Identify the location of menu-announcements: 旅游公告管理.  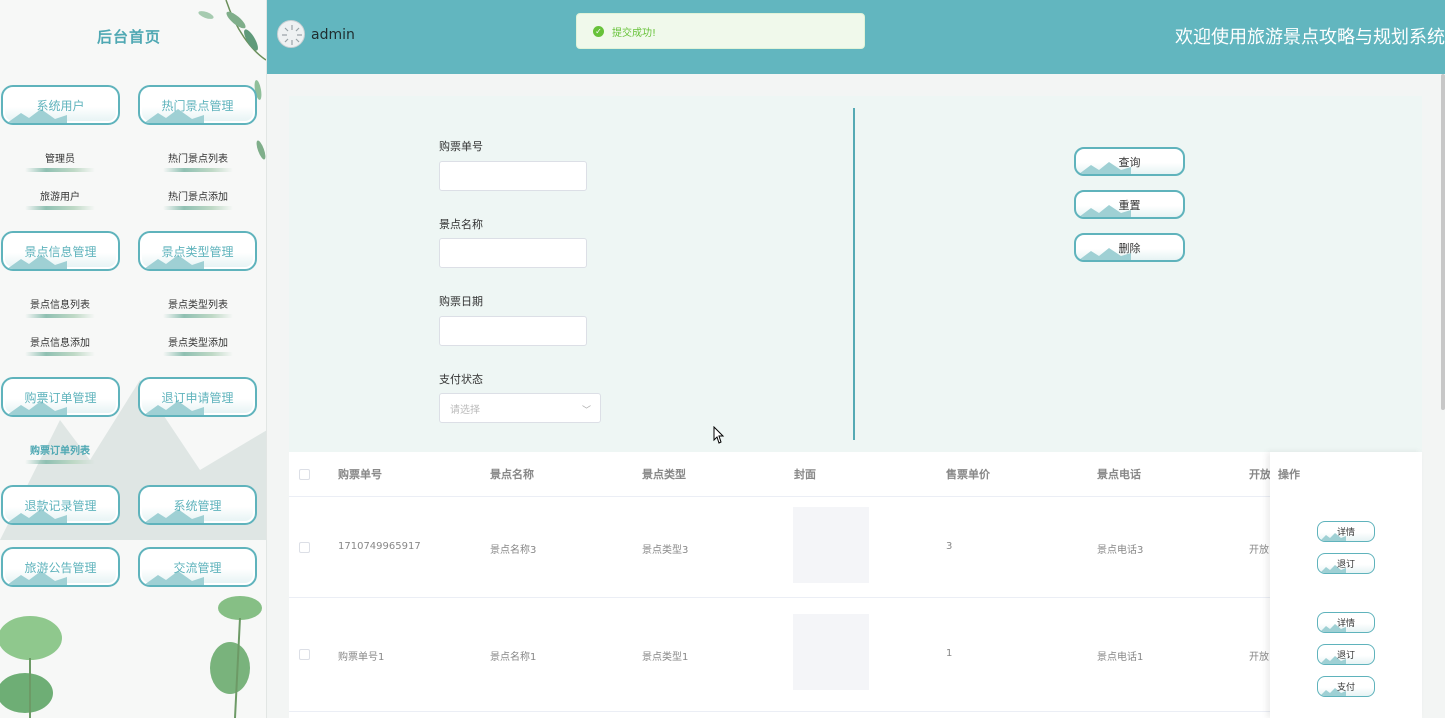
(60, 567).